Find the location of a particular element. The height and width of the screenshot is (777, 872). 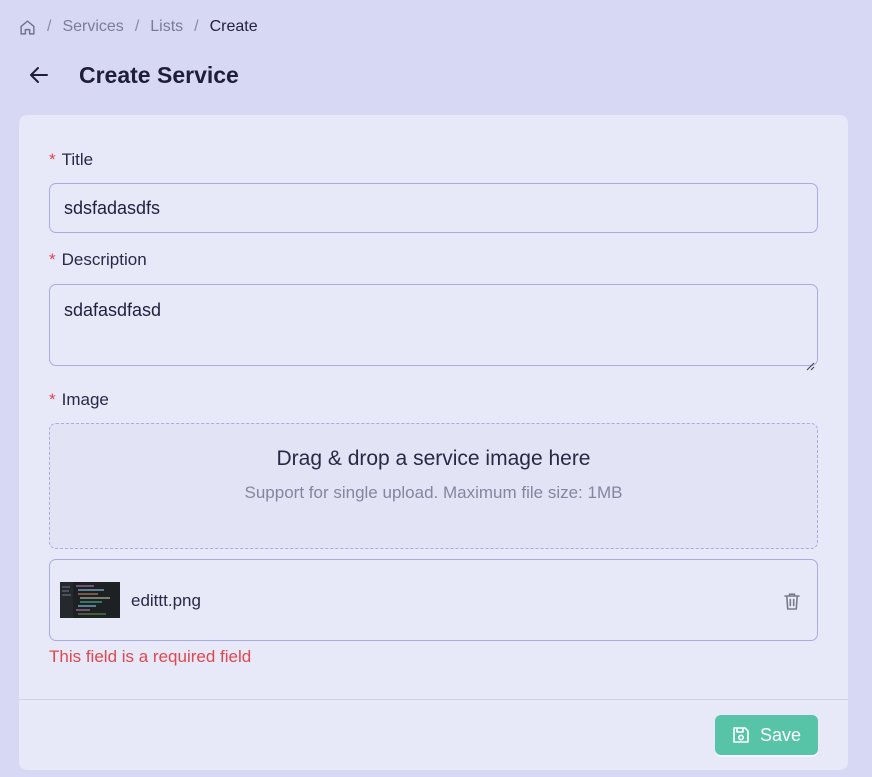

save-icon is located at coordinates (741, 735).